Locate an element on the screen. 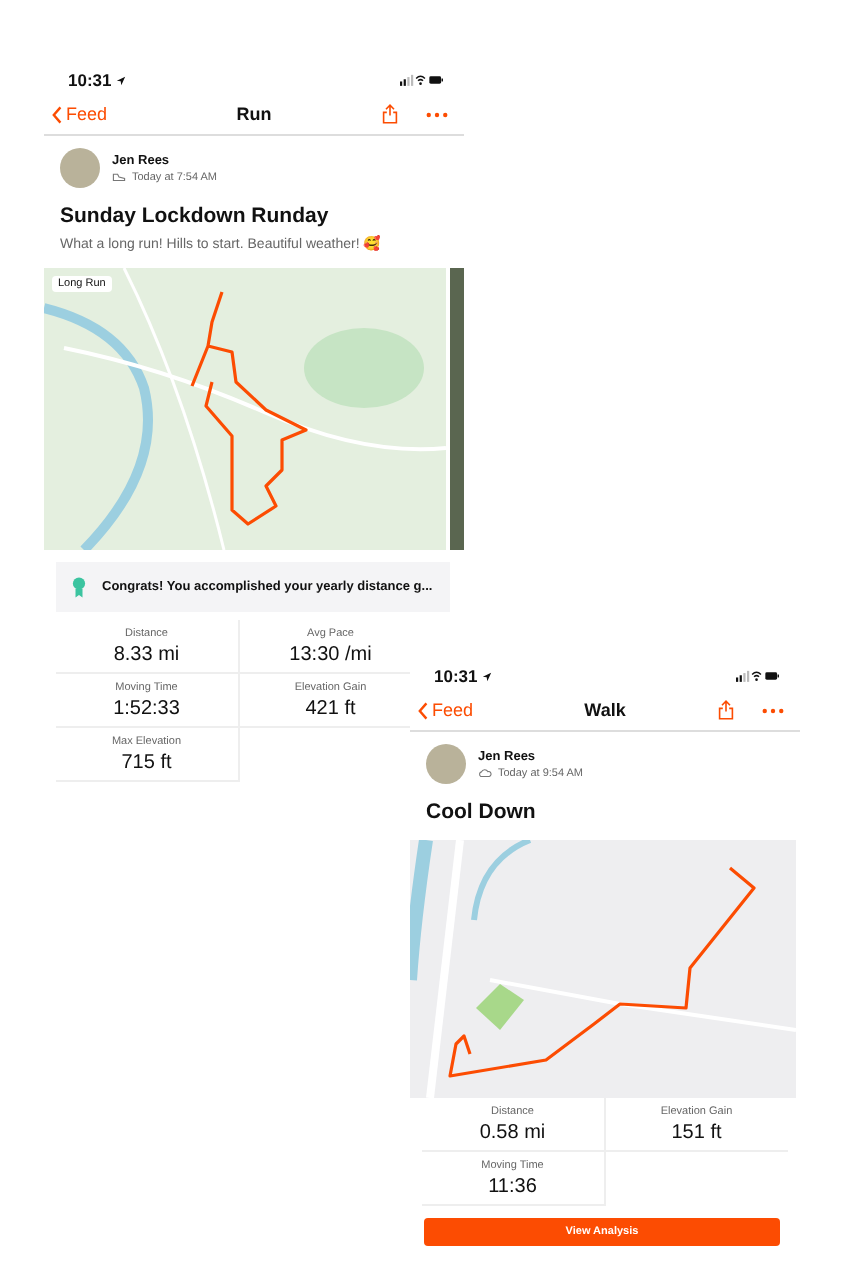  woodland is located at coordinates (364, 368).